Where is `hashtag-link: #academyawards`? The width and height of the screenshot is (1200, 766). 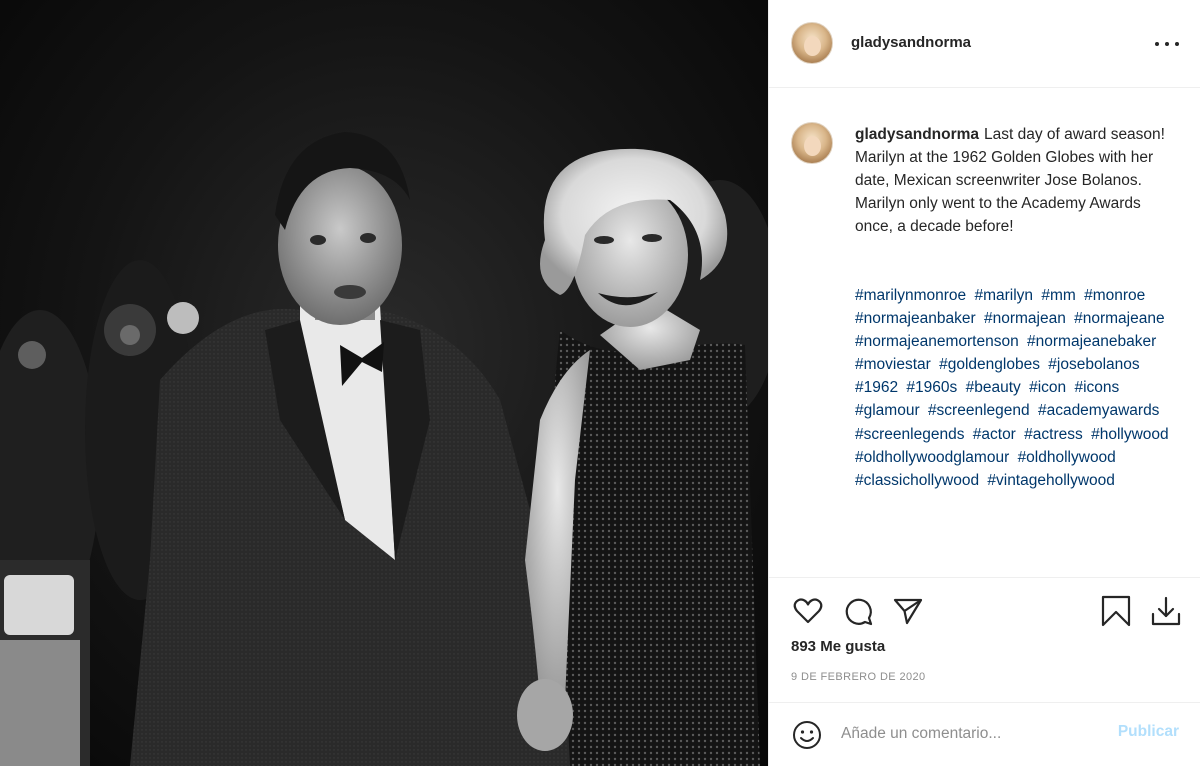 hashtag-link: #academyawards is located at coordinates (1098, 410).